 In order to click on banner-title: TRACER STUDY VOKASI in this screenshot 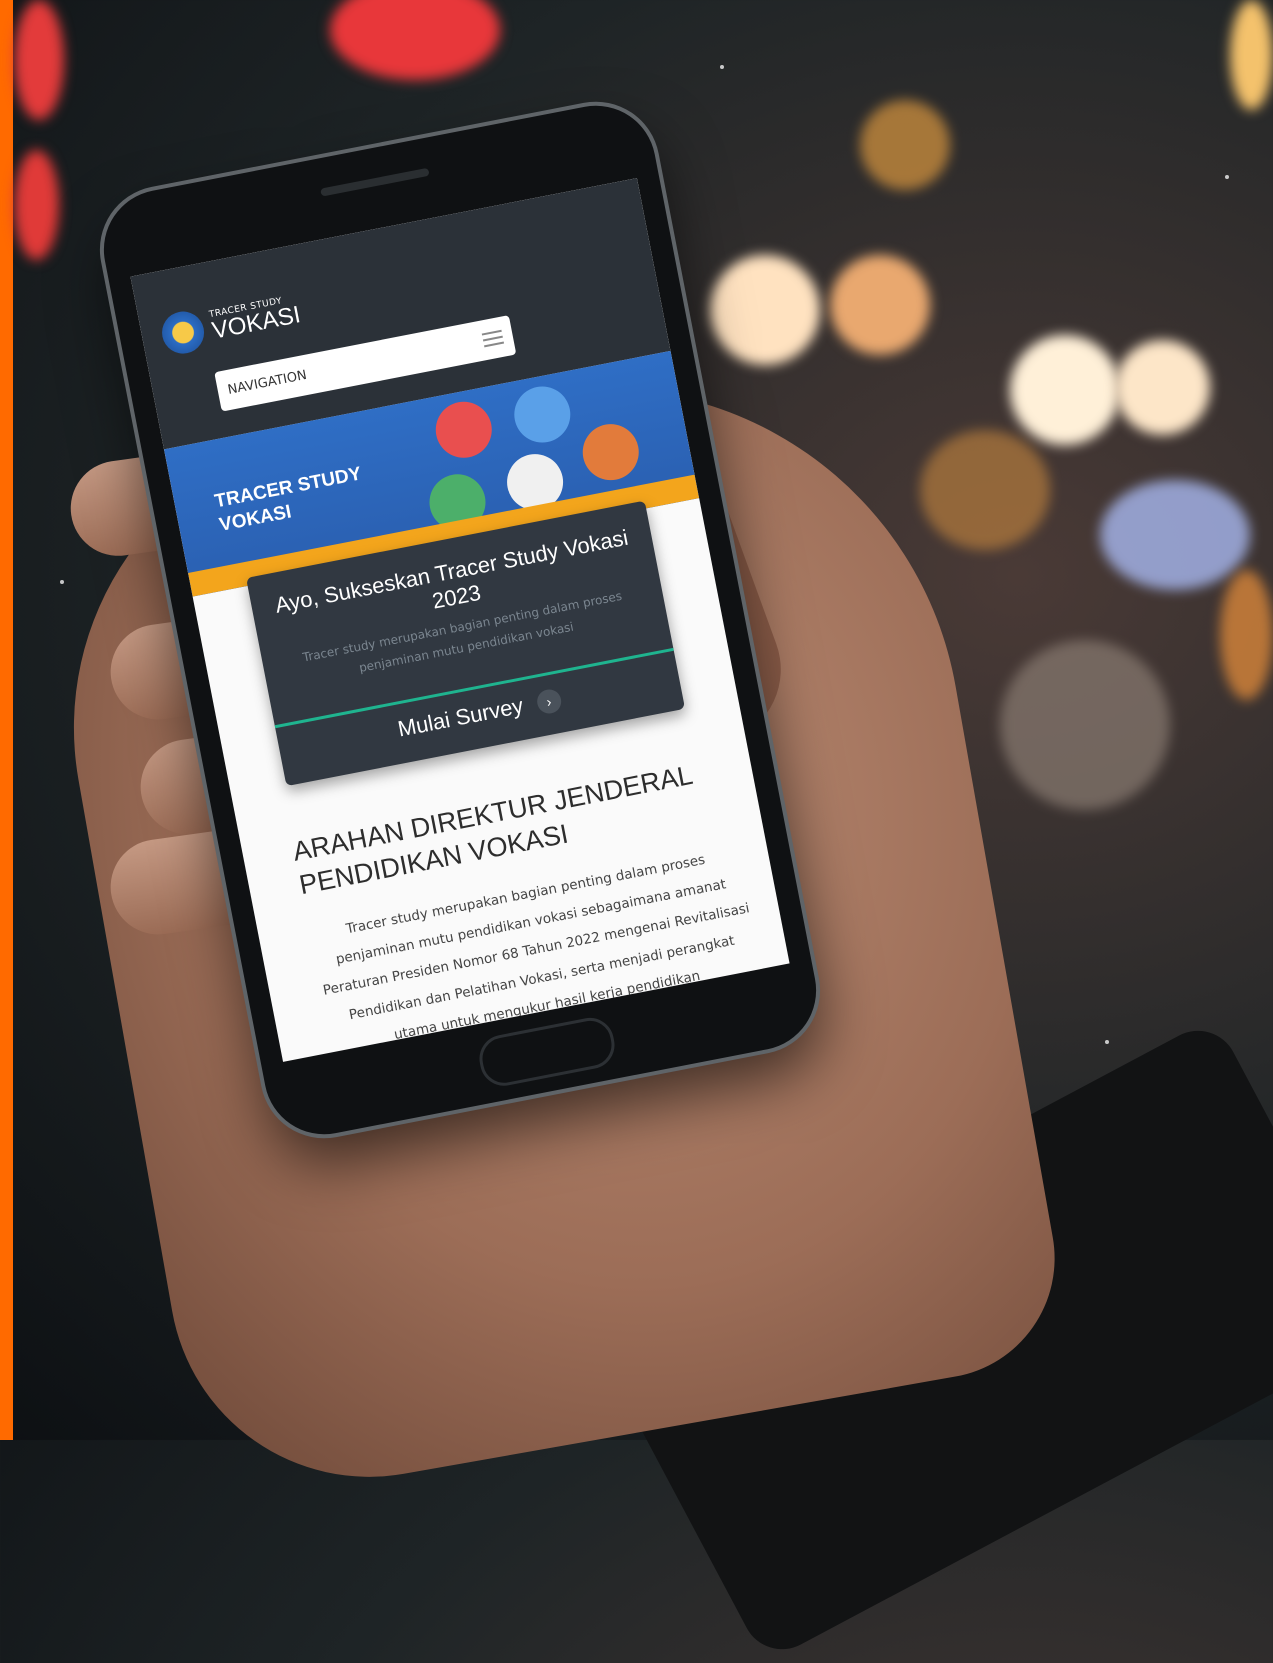, I will do `click(290, 499)`.